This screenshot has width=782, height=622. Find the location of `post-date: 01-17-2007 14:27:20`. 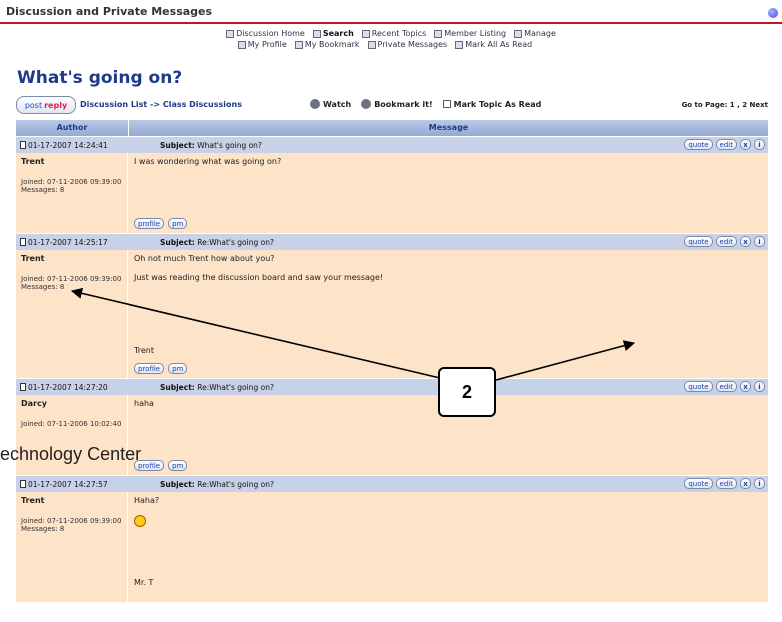

post-date: 01-17-2007 14:27:20 is located at coordinates (72, 387).